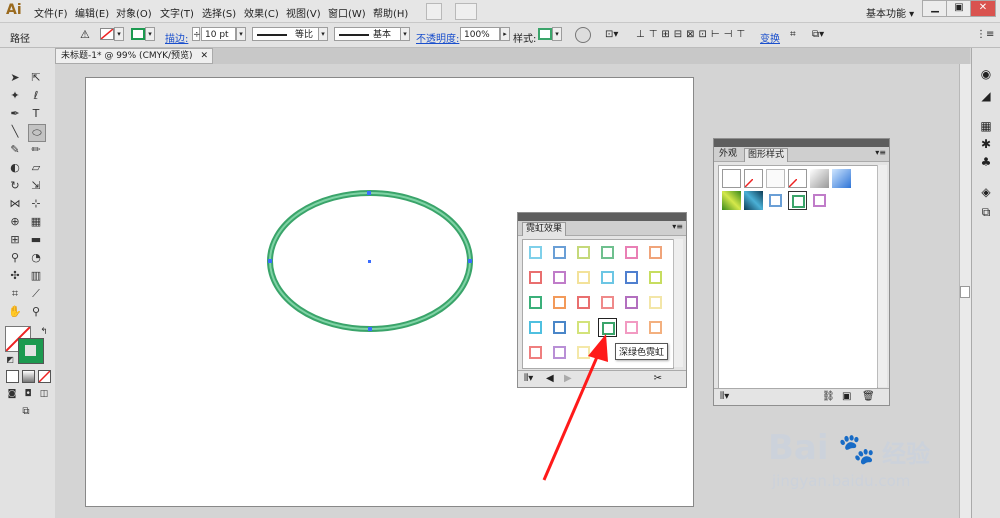  What do you see at coordinates (36, 186) in the screenshot?
I see `scale-tool-icon: ⇲` at bounding box center [36, 186].